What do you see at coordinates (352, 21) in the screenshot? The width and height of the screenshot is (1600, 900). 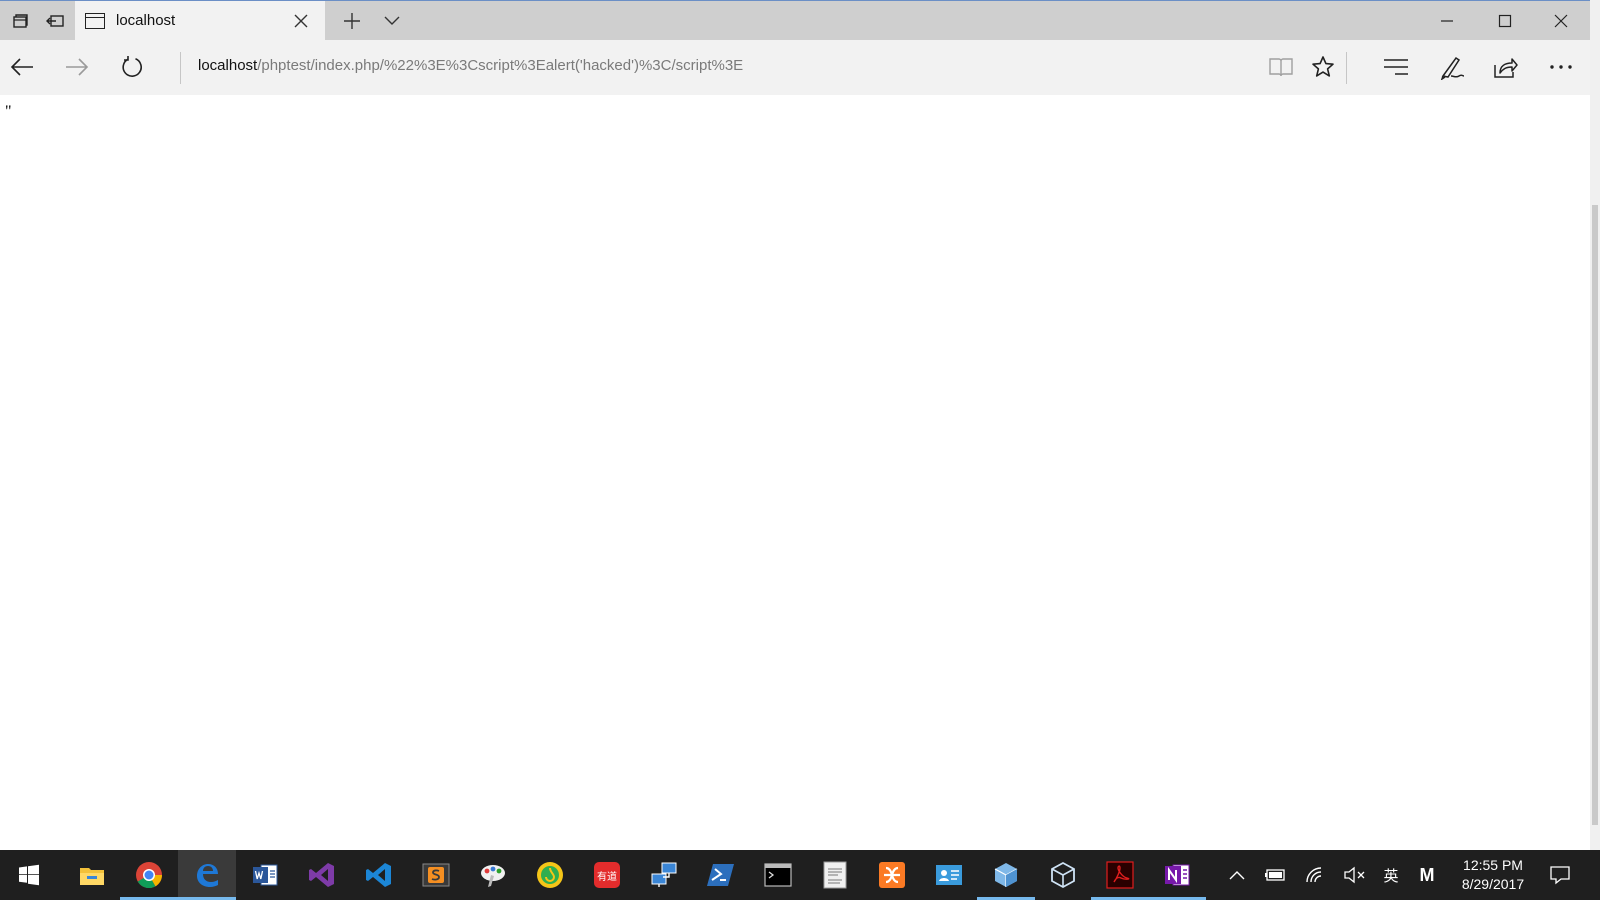 I see `new-tab-icon` at bounding box center [352, 21].